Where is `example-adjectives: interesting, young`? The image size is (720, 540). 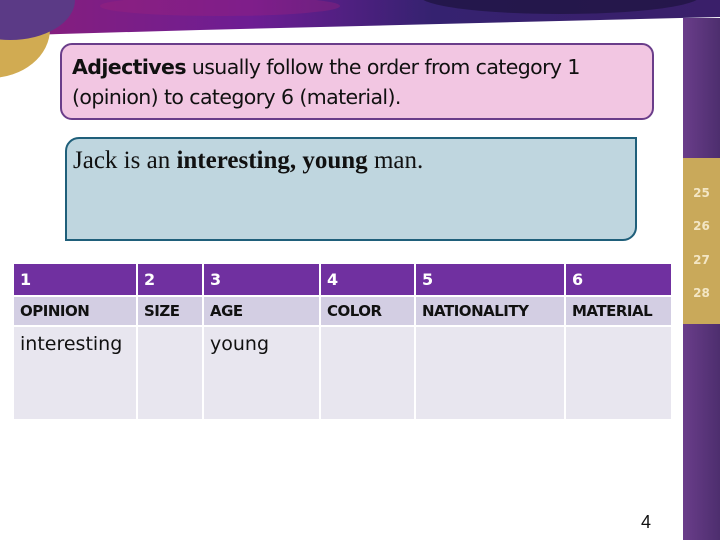
example-adjectives: interesting, young is located at coordinates (272, 160).